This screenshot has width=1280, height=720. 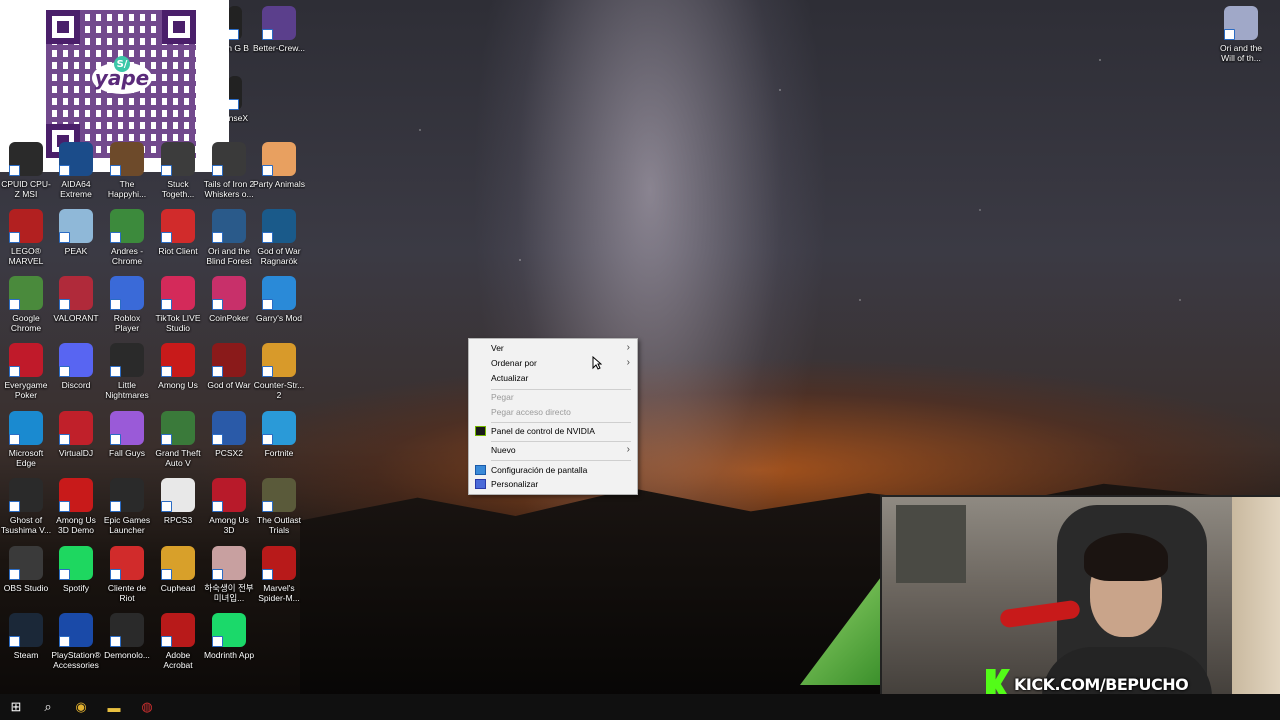 I want to click on menu-item-label: Panel de control de NVIDIA, so click(x=543, y=431).